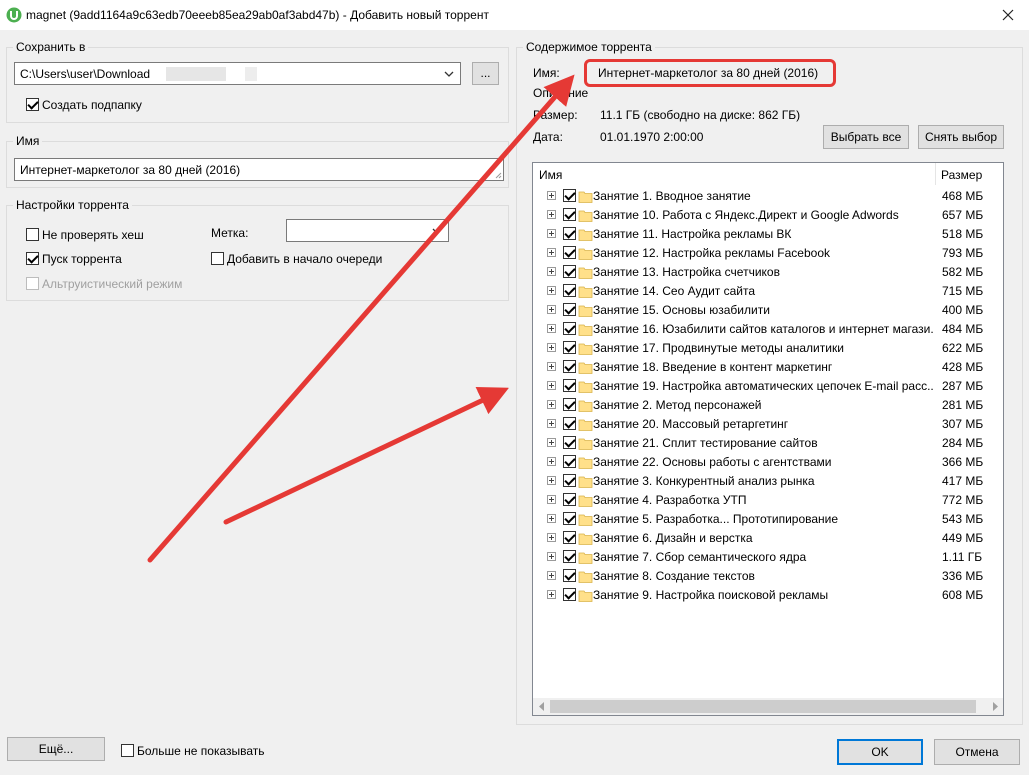  What do you see at coordinates (127, 750) in the screenshot?
I see `dont-show-again-checkbox` at bounding box center [127, 750].